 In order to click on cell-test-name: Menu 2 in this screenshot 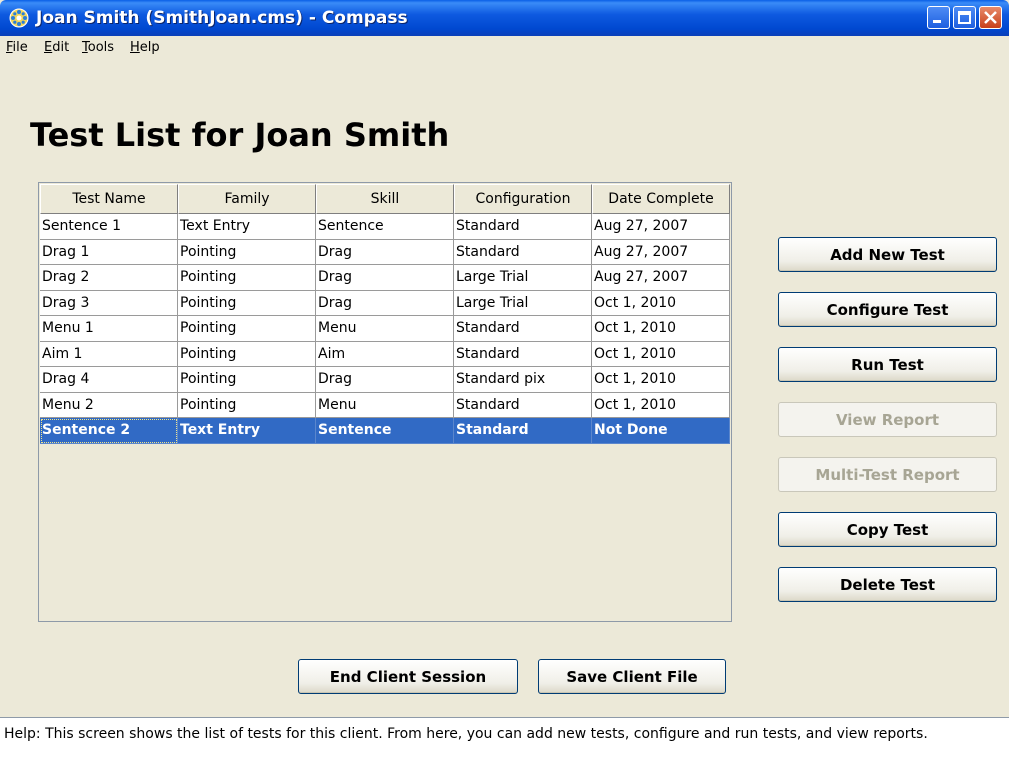, I will do `click(109, 405)`.